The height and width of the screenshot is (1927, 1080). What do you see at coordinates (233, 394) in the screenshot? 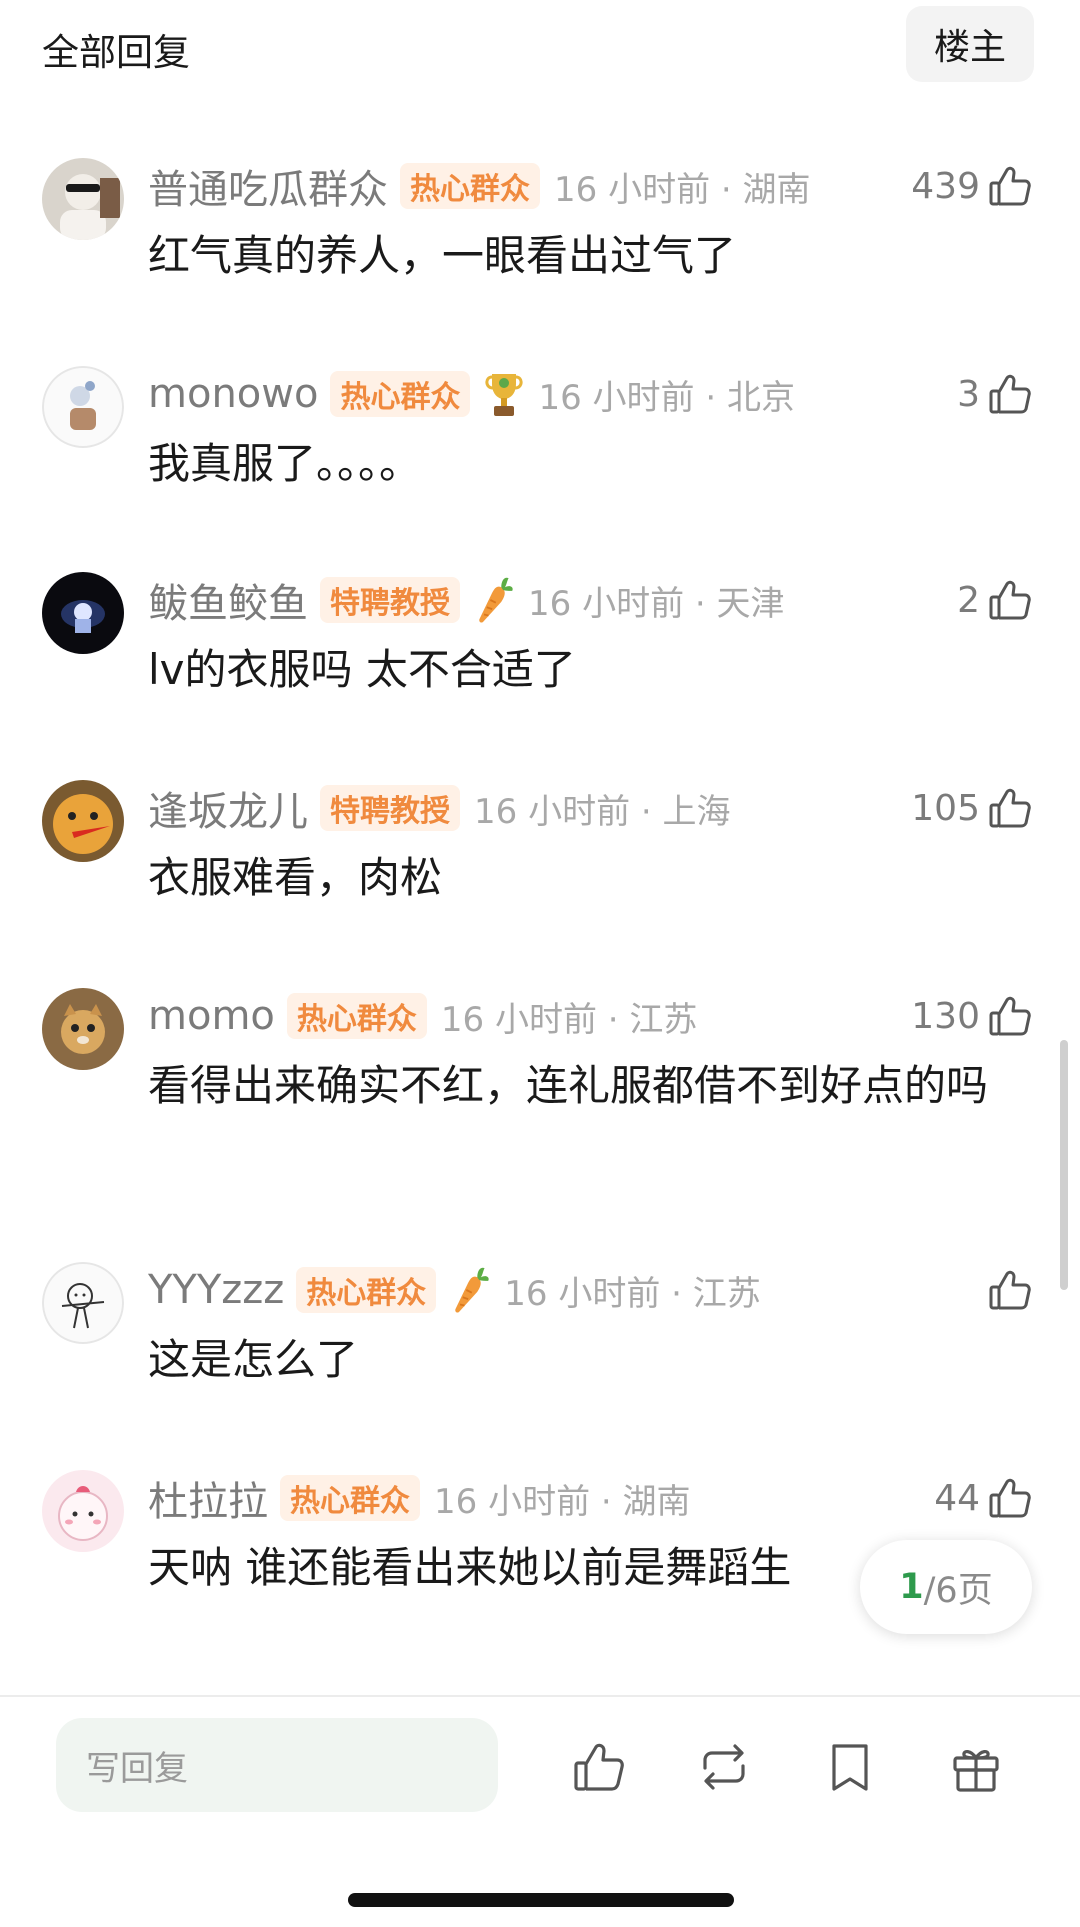
I see `username: monowo` at bounding box center [233, 394].